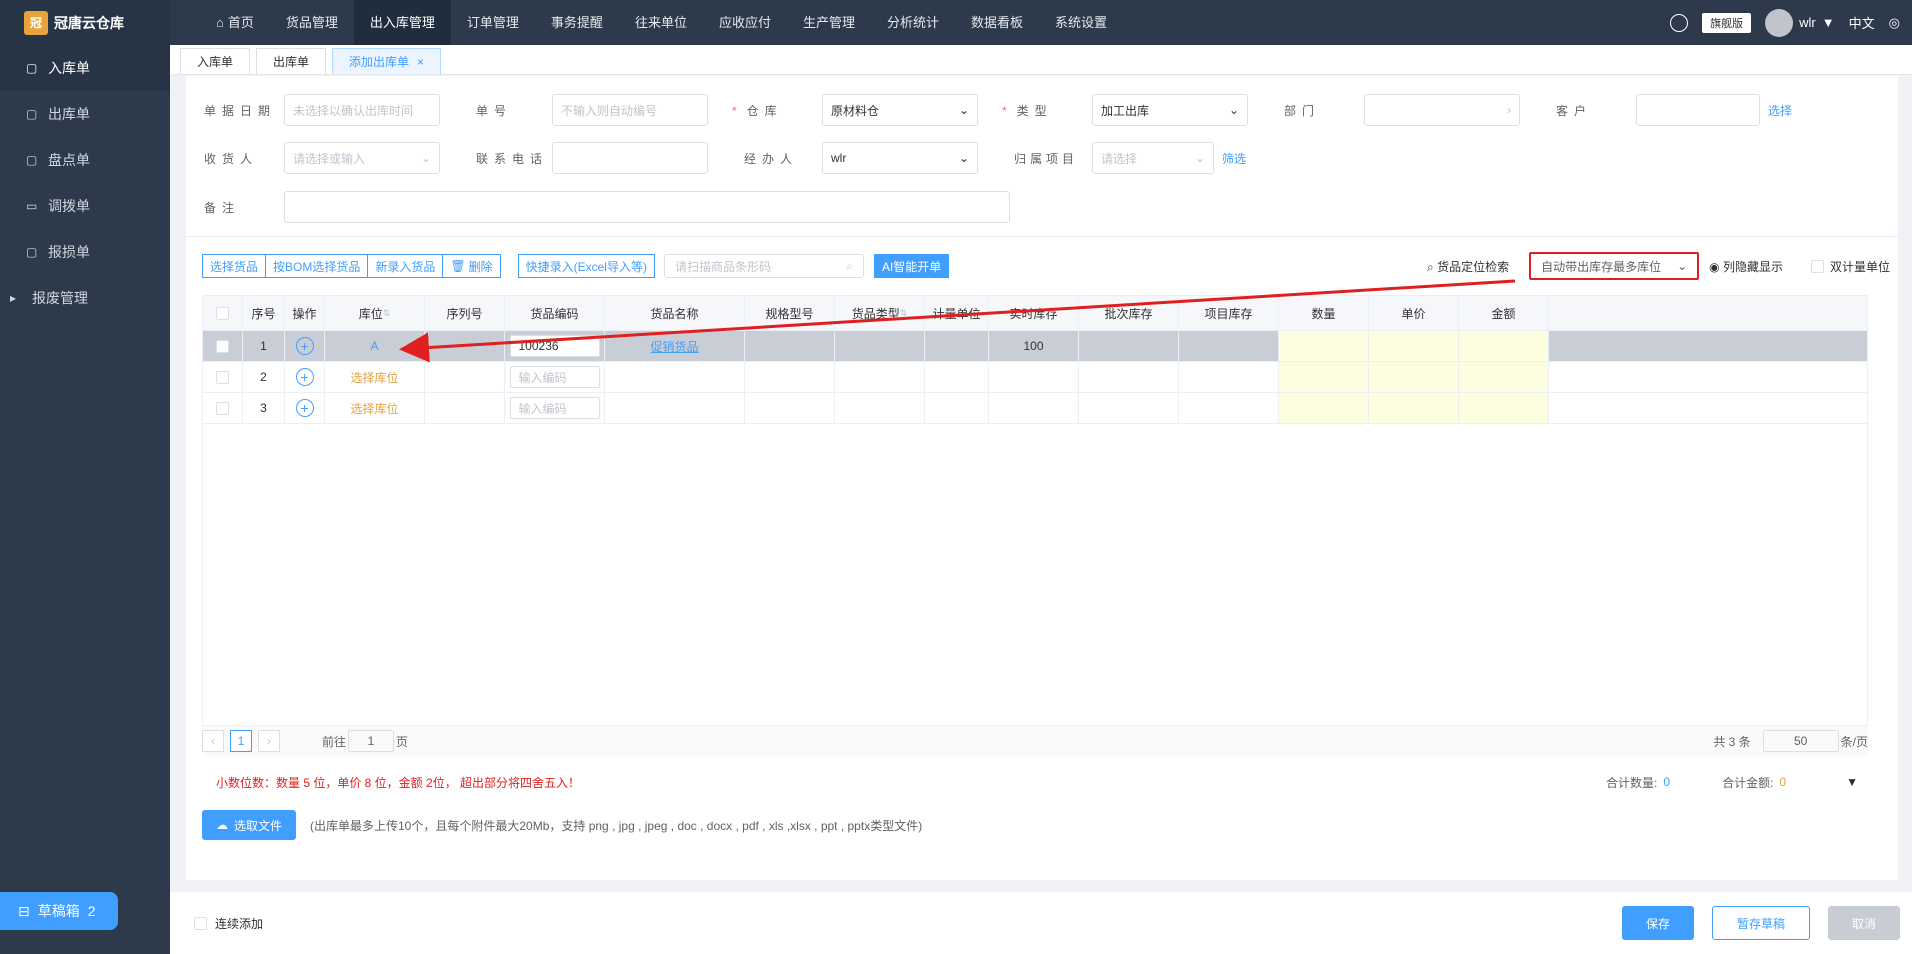 This screenshot has height=954, width=1912. Describe the element at coordinates (1657, 923) in the screenshot. I see `save-button: 保存` at that location.